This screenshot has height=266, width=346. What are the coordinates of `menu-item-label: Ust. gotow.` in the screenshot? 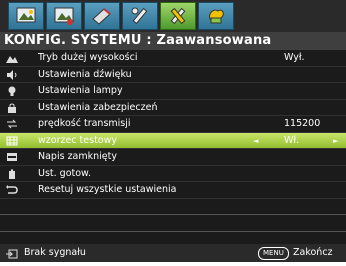 It's located at (64, 173).